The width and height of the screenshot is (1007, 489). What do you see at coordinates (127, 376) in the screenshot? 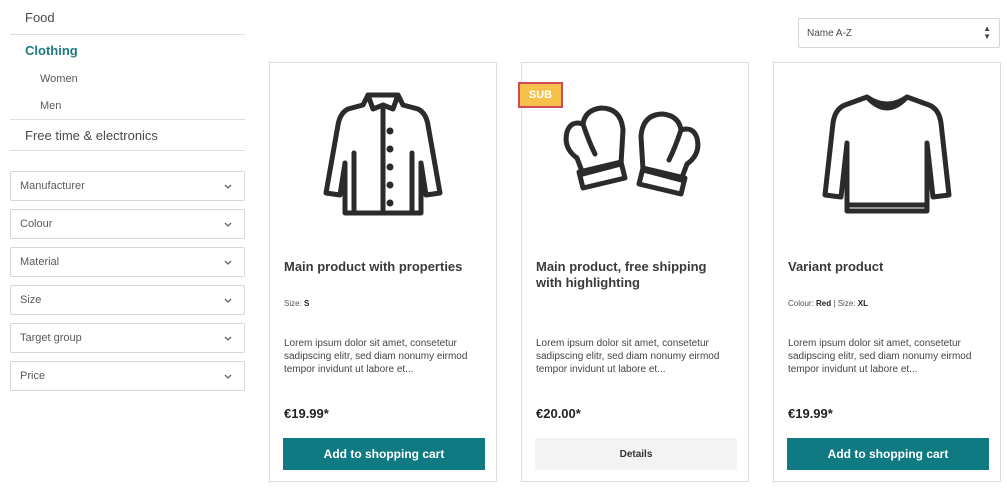
I see `filter-price: Price` at bounding box center [127, 376].